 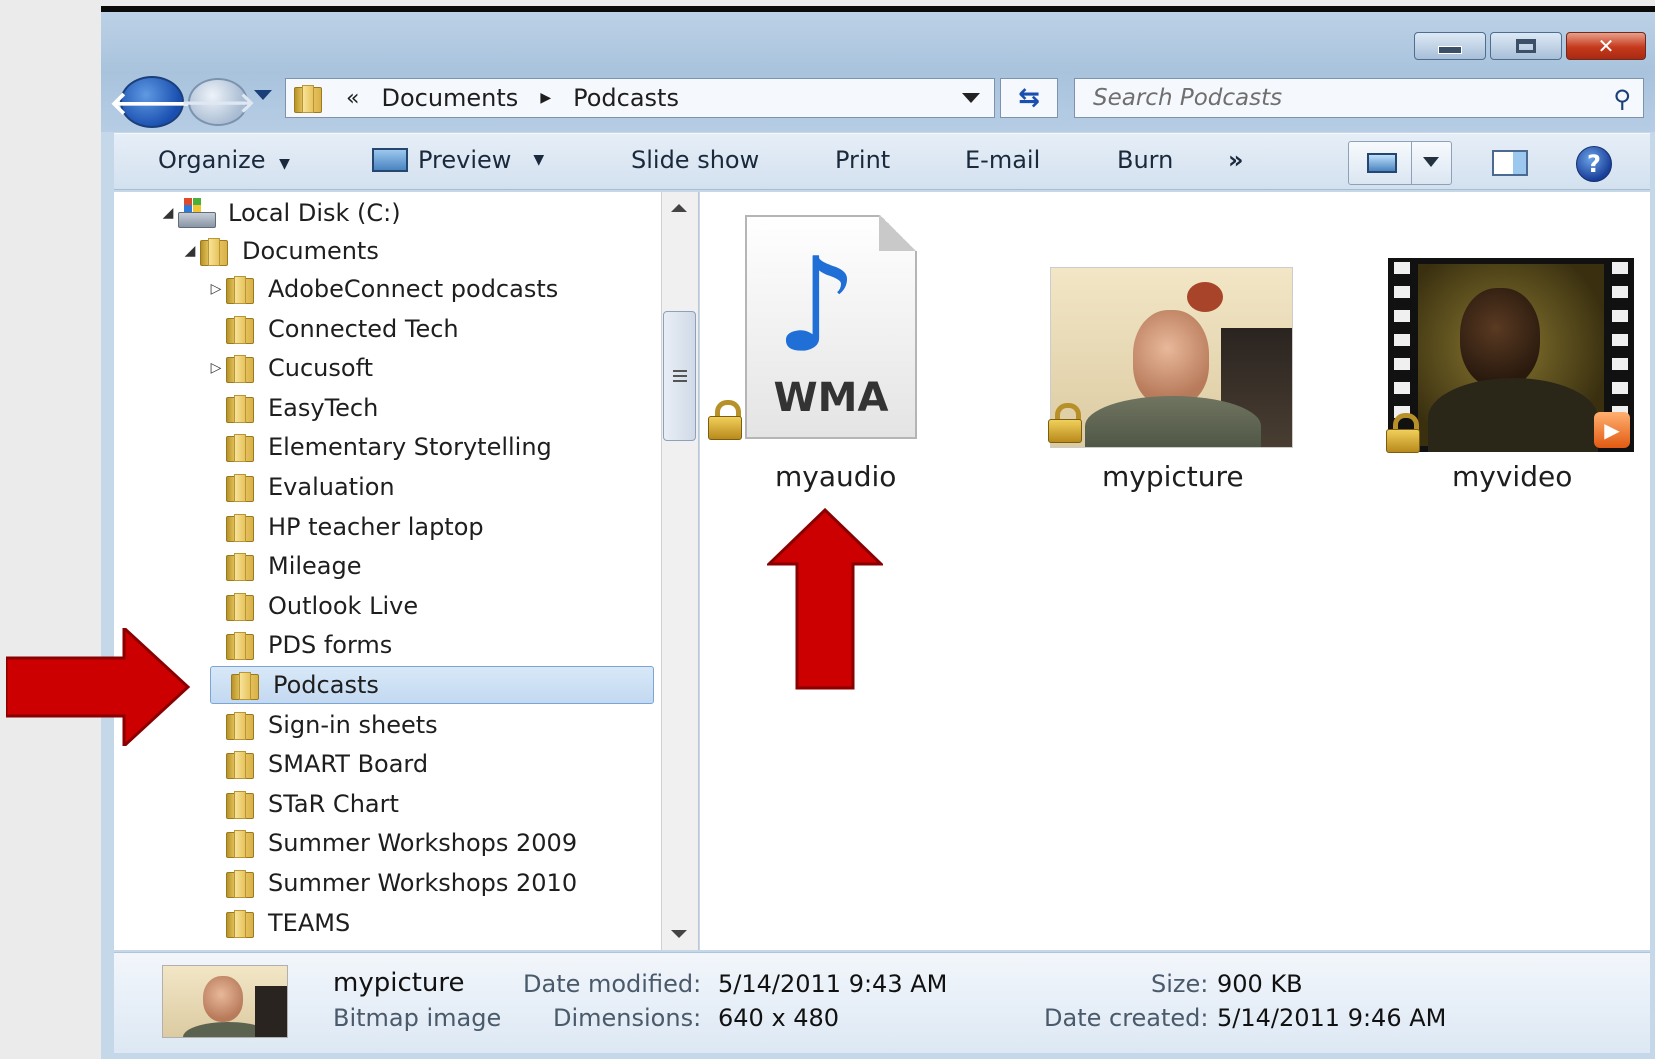 What do you see at coordinates (409, 213) in the screenshot?
I see `tree-item-local-disk: ◢ Local Disk (C:)` at bounding box center [409, 213].